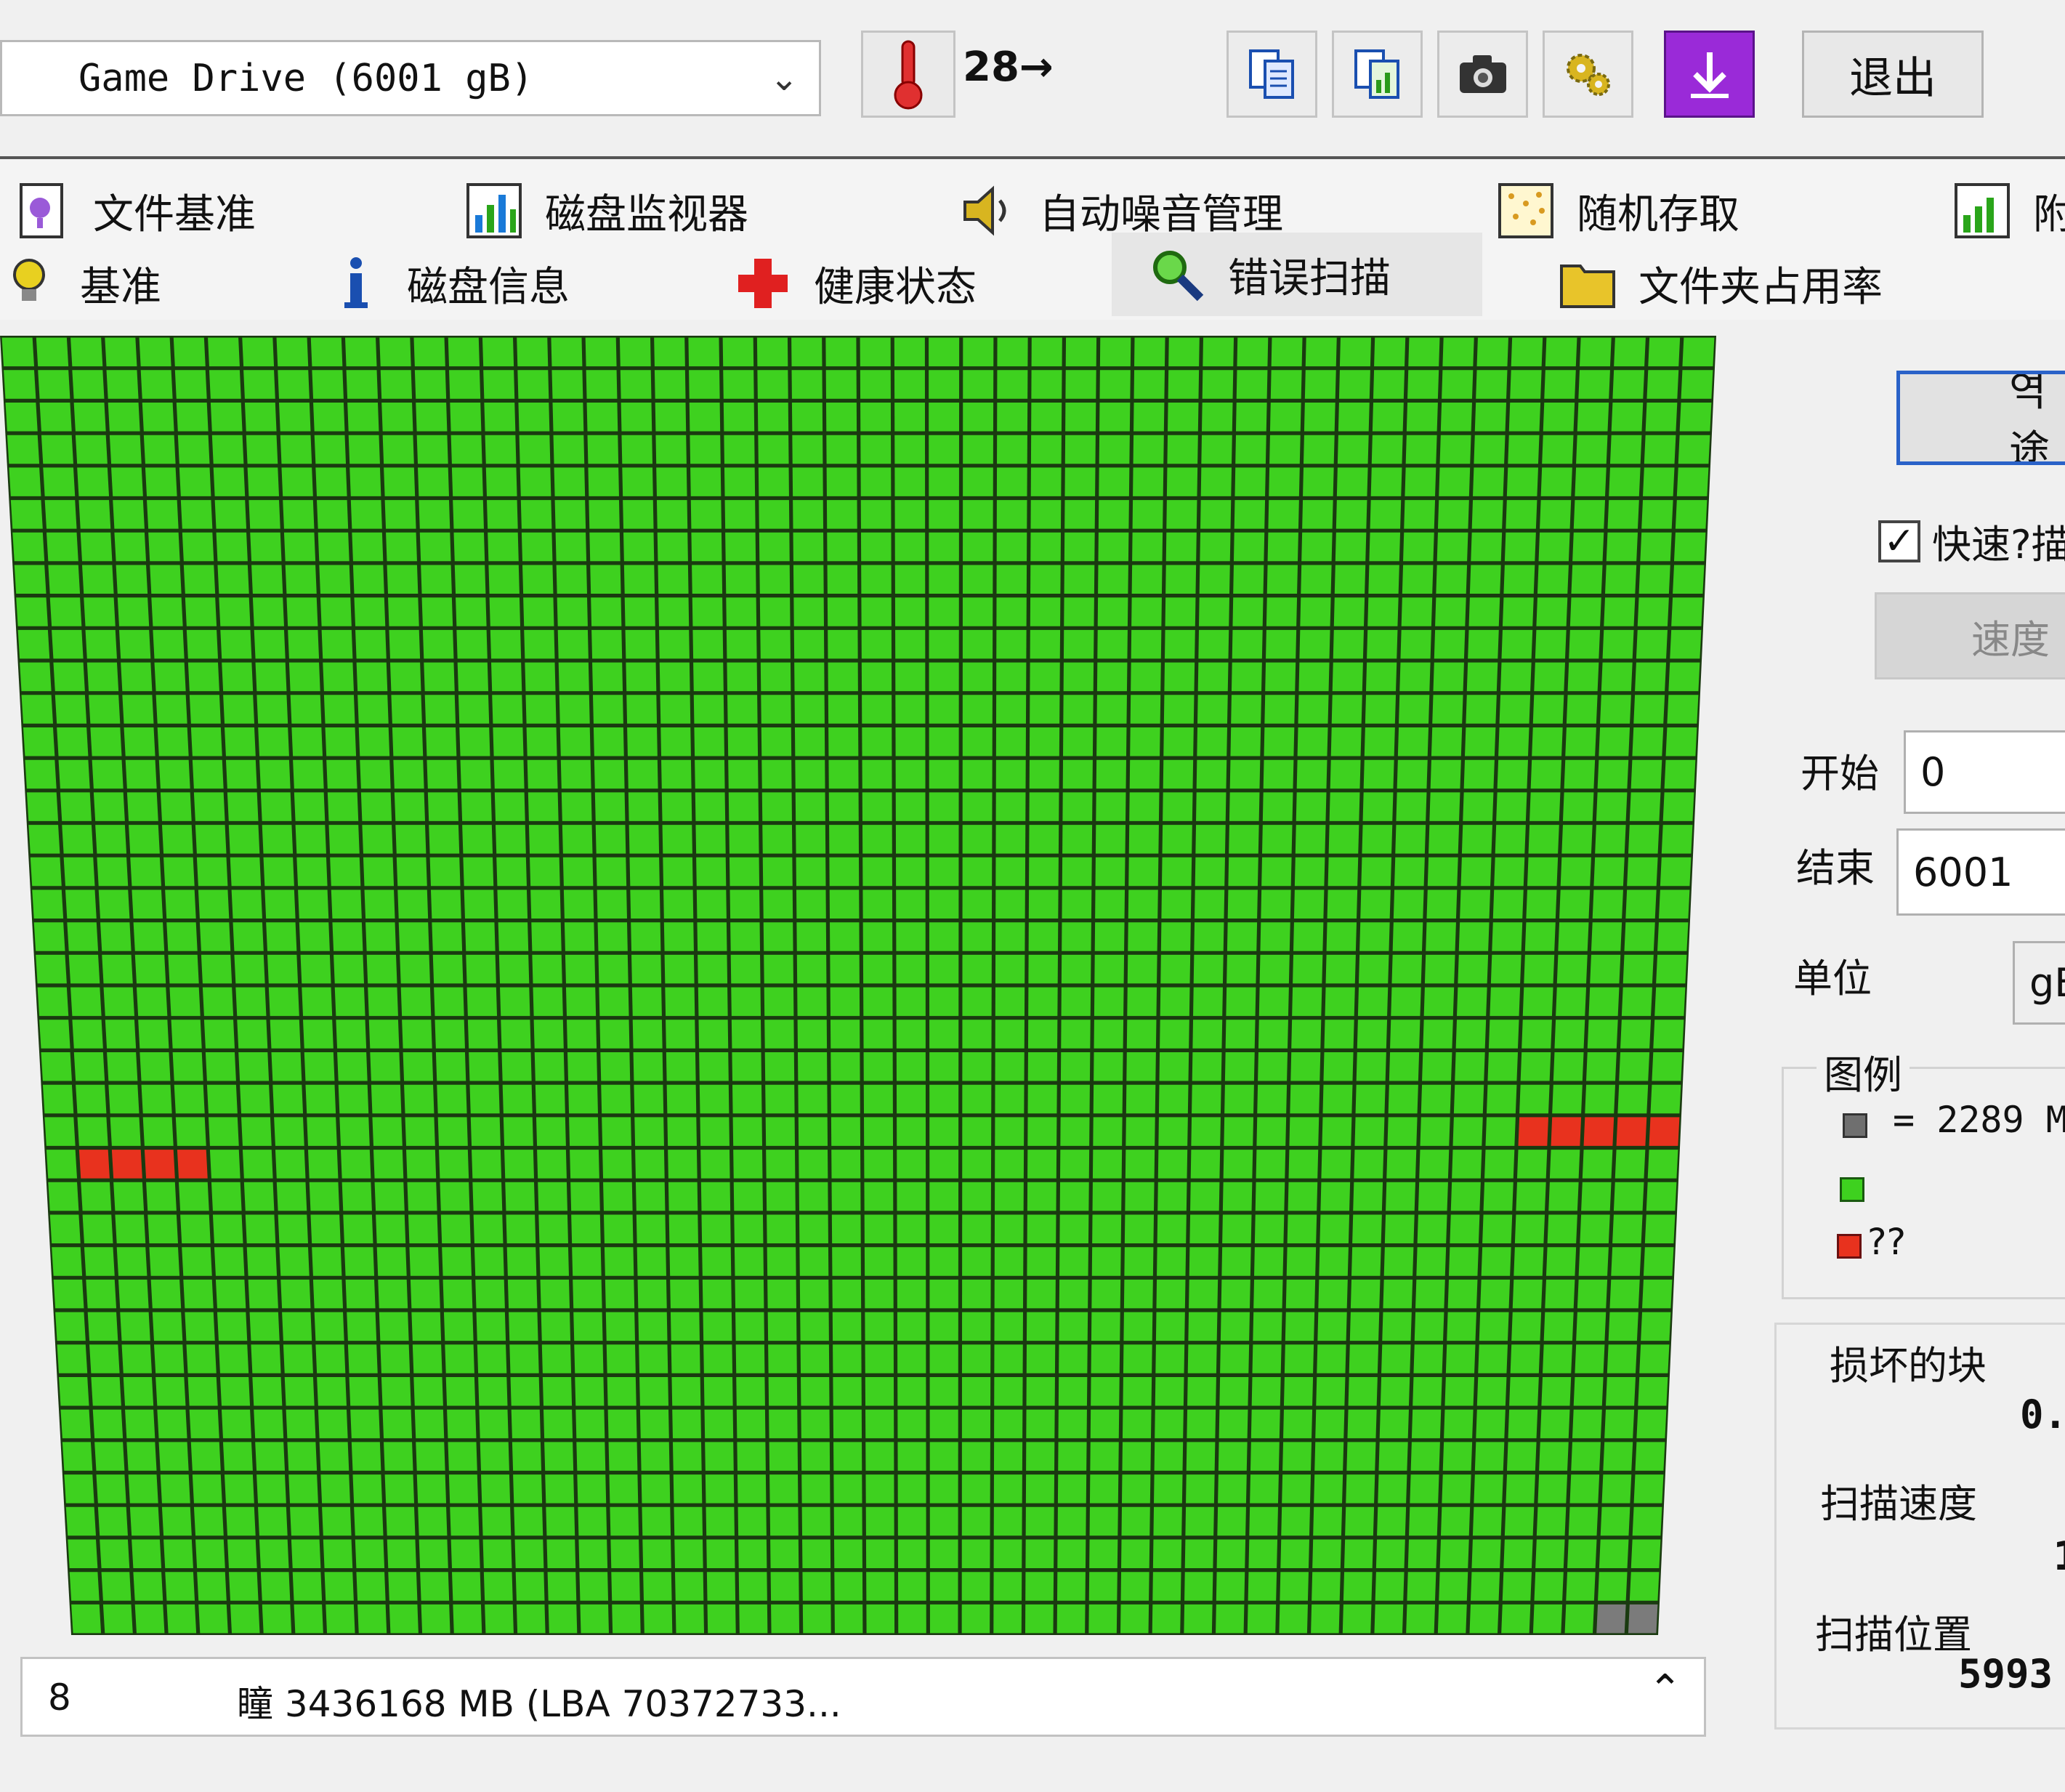  What do you see at coordinates (1893, 74) in the screenshot?
I see `exit-button: 退出` at bounding box center [1893, 74].